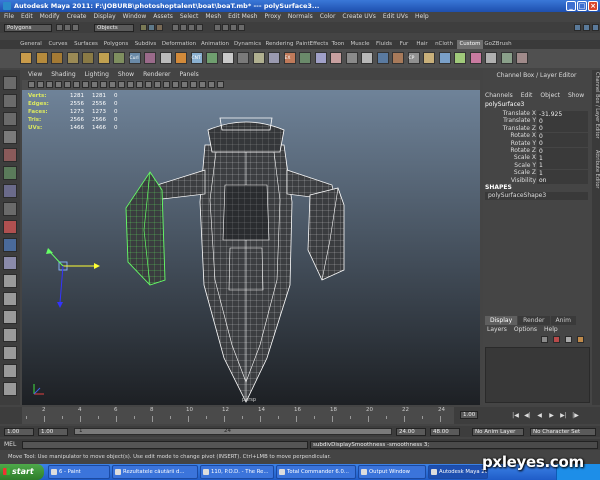 The image size is (600, 480). What do you see at coordinates (289, 58) in the screenshot?
I see `shelf-tool-icon: EX` at bounding box center [289, 58].